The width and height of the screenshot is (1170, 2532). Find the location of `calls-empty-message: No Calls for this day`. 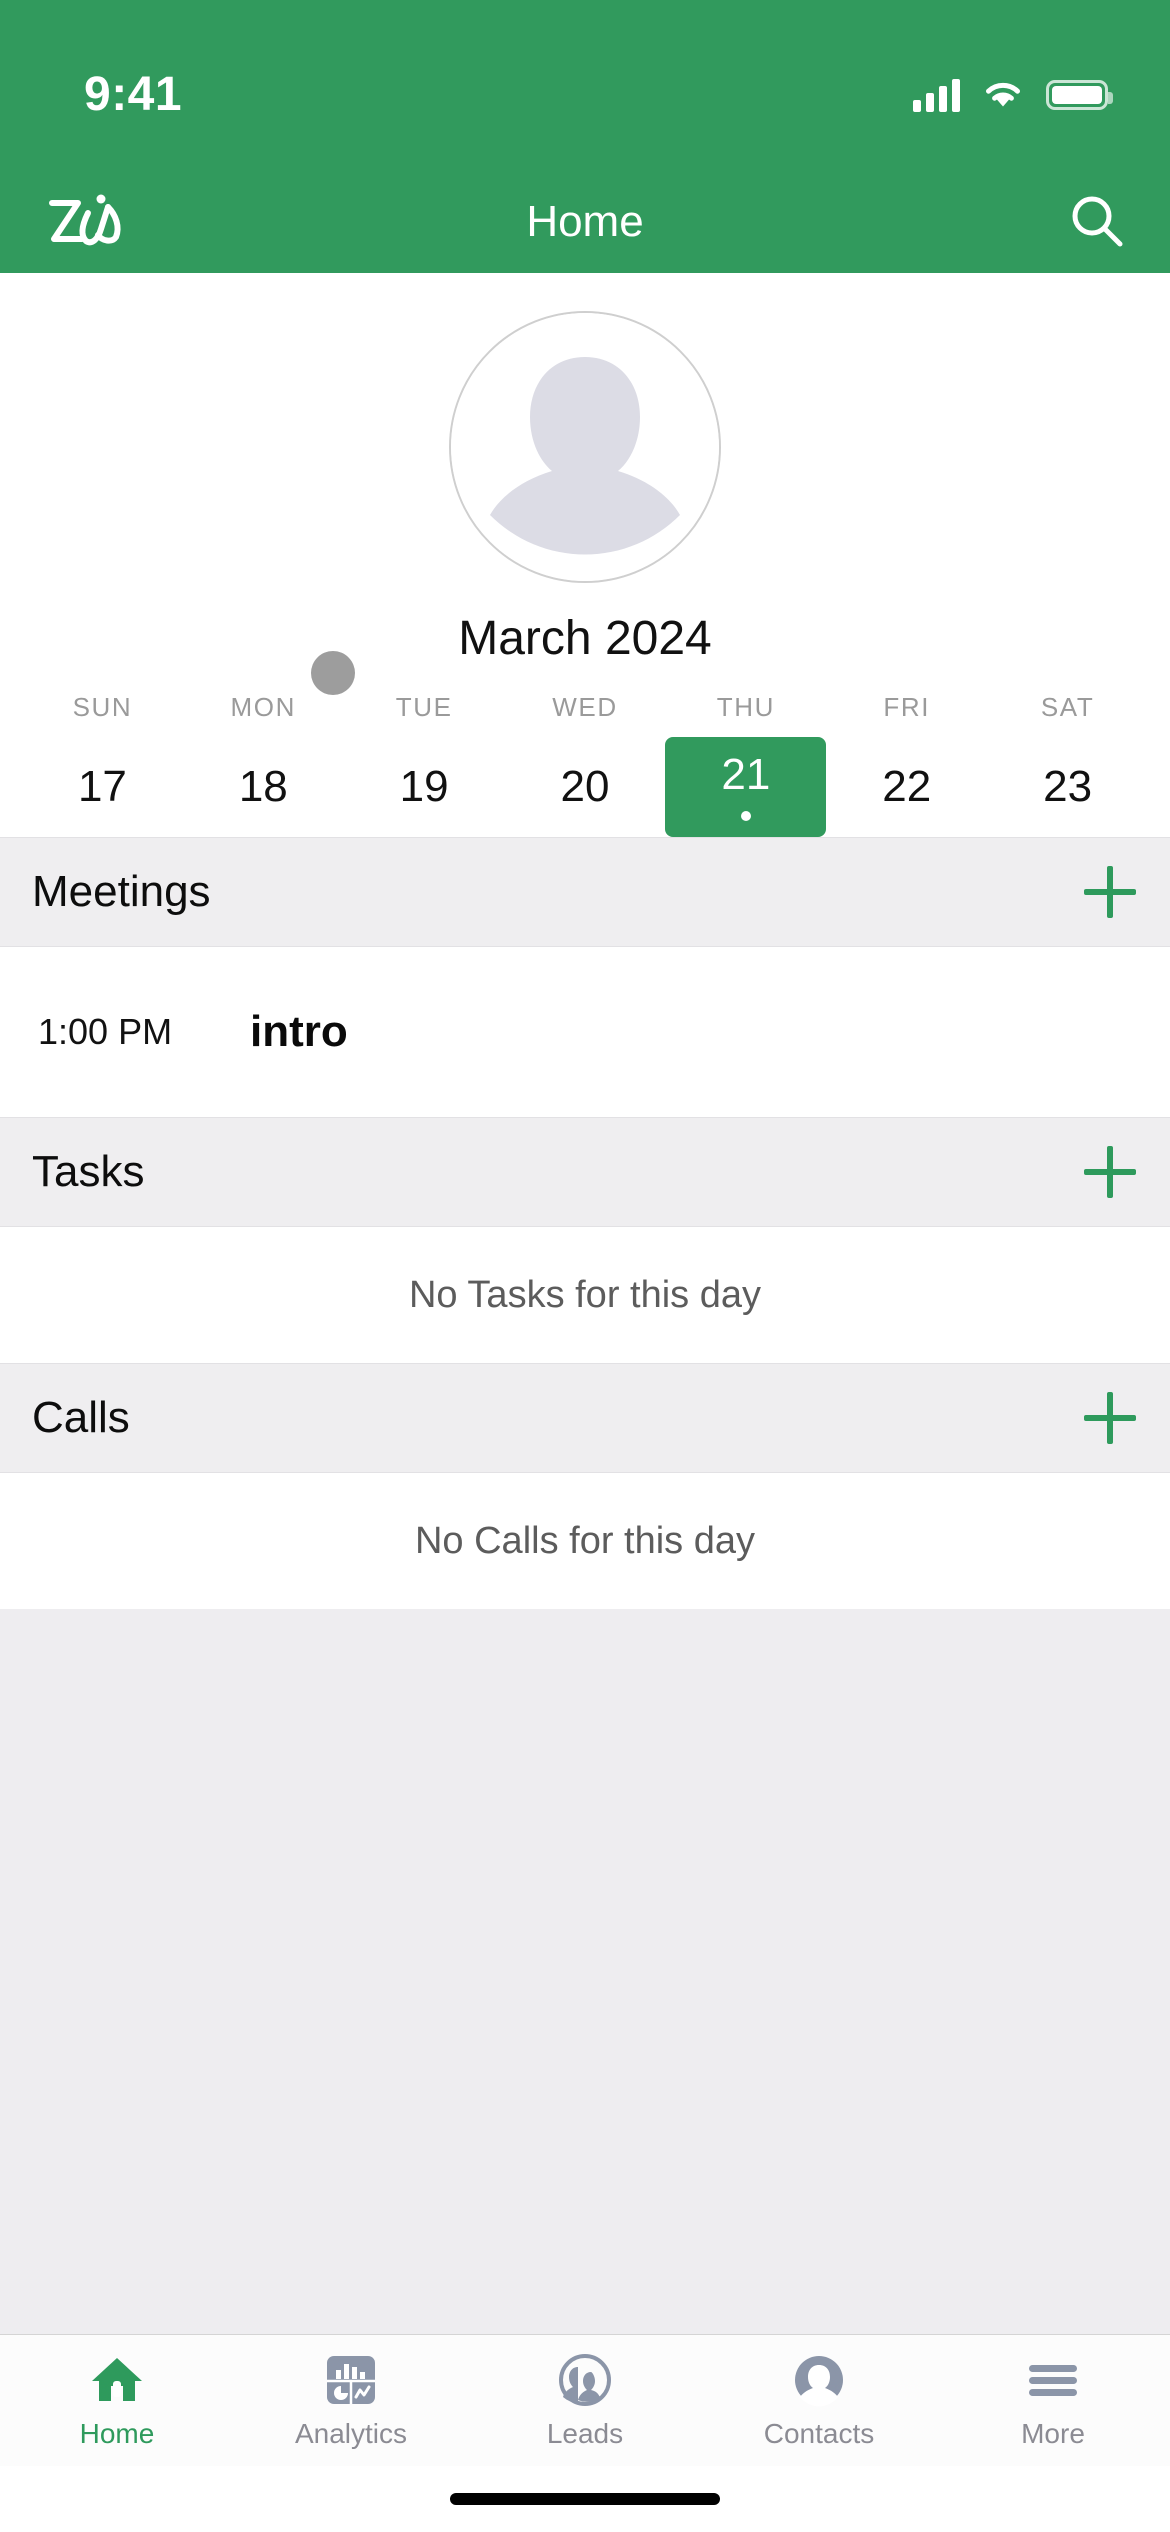

calls-empty-message: No Calls for this day is located at coordinates (584, 1540).